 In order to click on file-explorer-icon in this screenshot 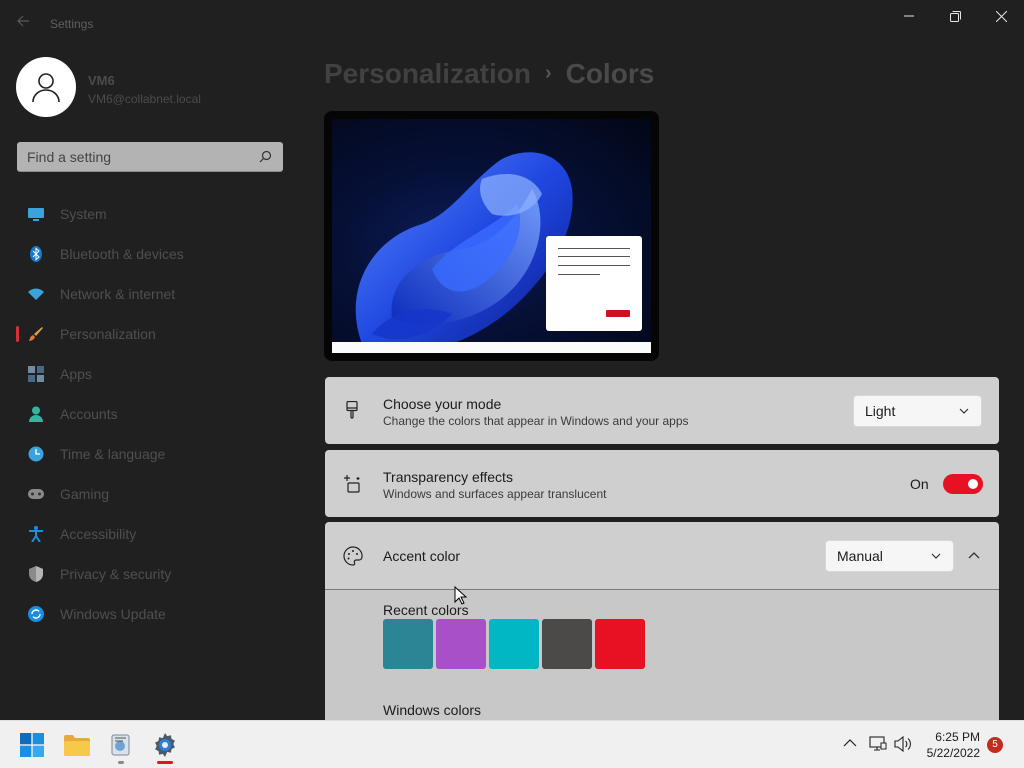, I will do `click(77, 745)`.